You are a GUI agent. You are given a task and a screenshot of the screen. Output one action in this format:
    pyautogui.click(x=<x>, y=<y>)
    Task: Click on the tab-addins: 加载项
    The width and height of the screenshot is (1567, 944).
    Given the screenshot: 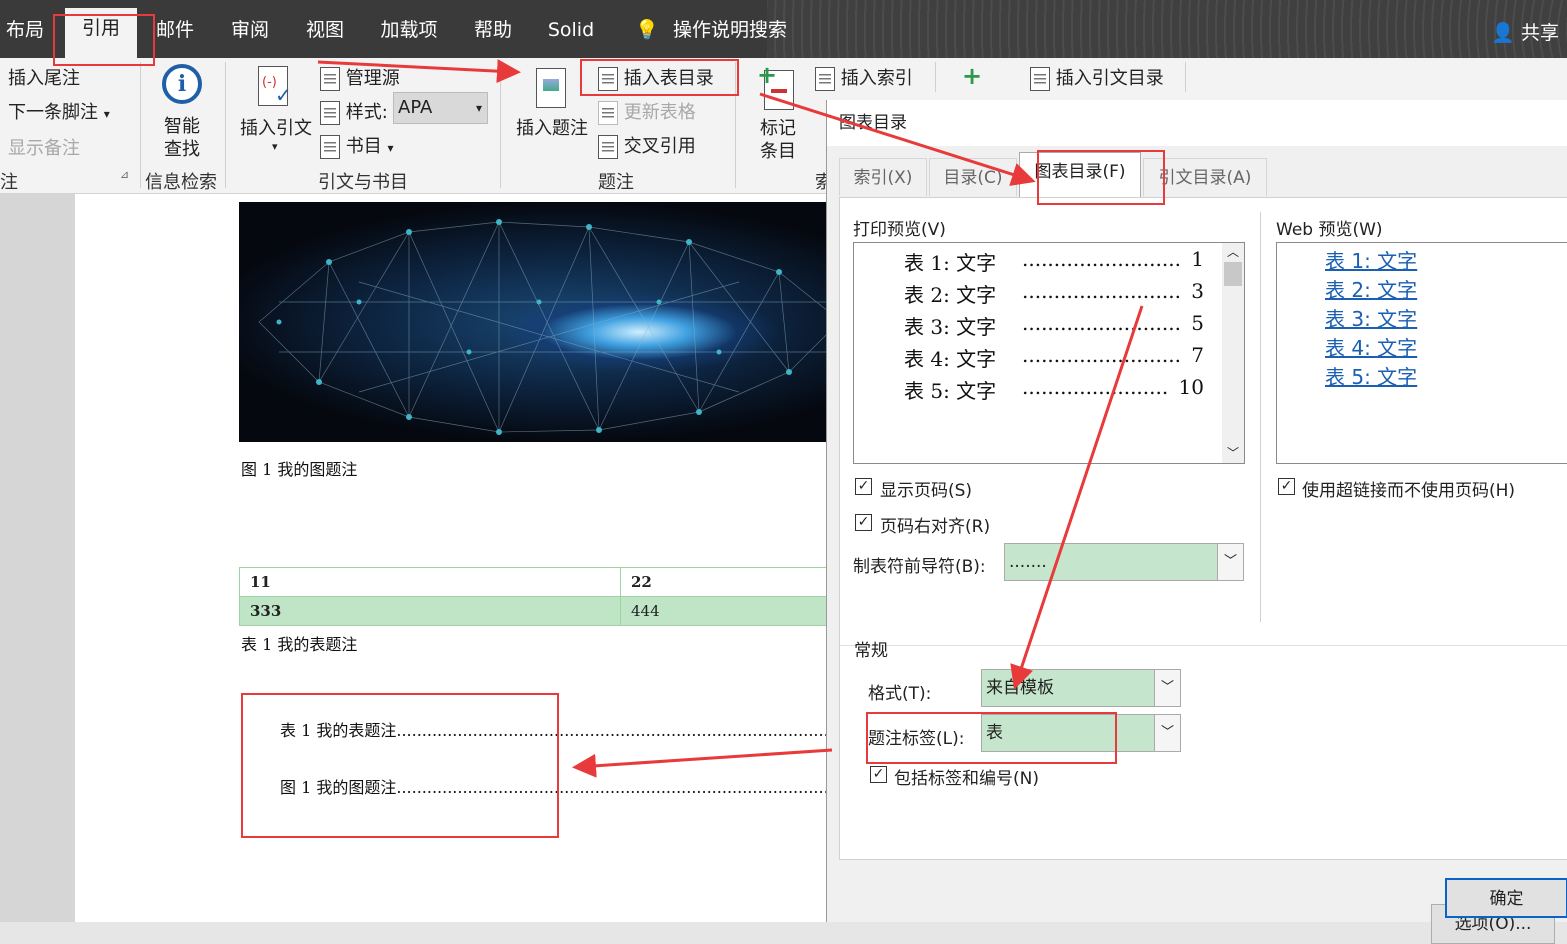 What is the action you would take?
    pyautogui.click(x=409, y=30)
    